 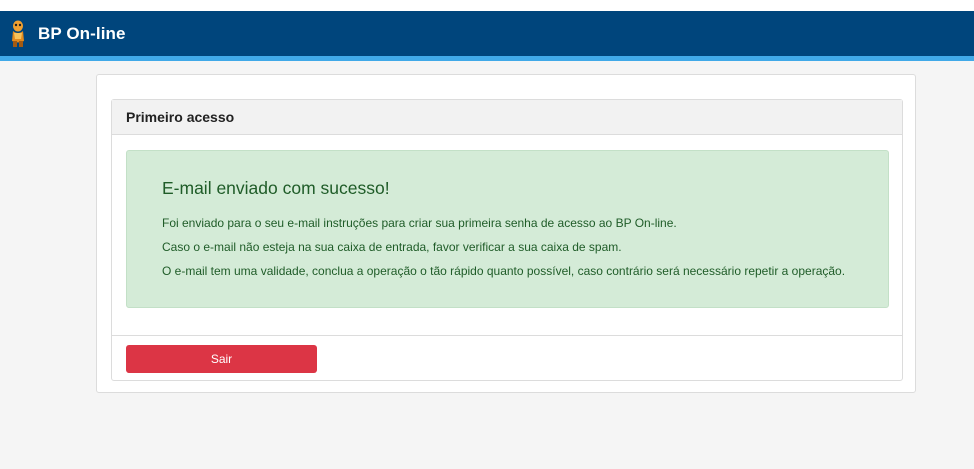 I want to click on panel-title: Primeiro acesso, so click(x=507, y=117).